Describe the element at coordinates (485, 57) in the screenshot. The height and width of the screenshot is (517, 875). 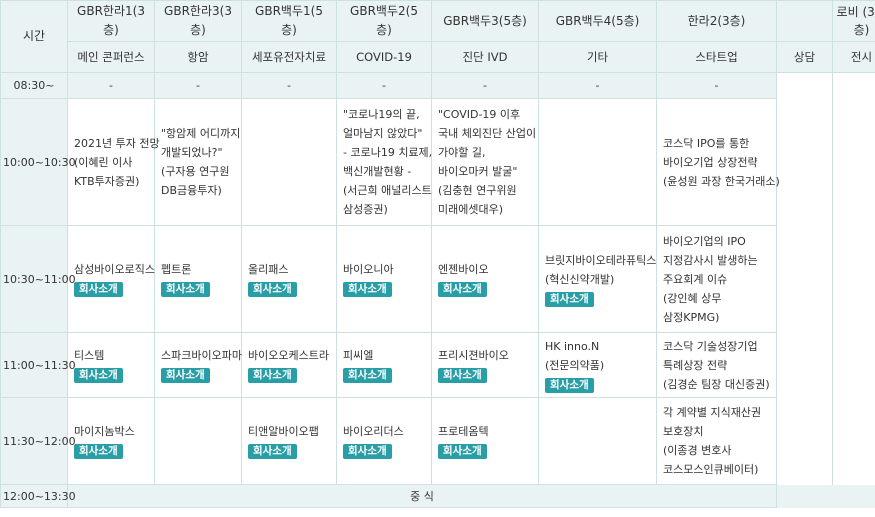
I see `topic-header: 진단 IVD` at that location.